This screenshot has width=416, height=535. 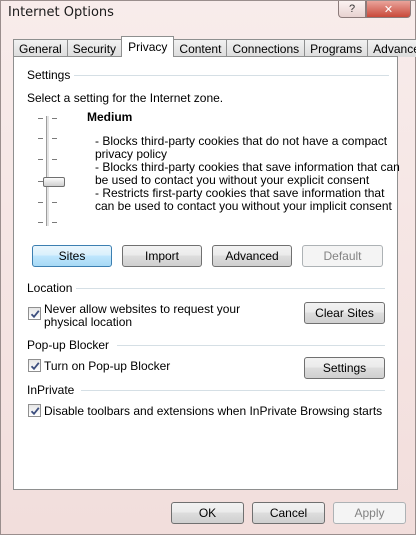 I want to click on tab-programs: Programs, so click(x=336, y=48).